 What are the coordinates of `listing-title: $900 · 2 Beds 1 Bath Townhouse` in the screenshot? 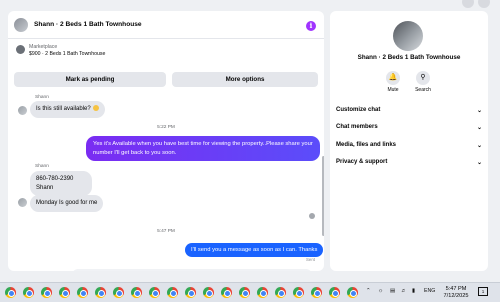 It's located at (67, 54).